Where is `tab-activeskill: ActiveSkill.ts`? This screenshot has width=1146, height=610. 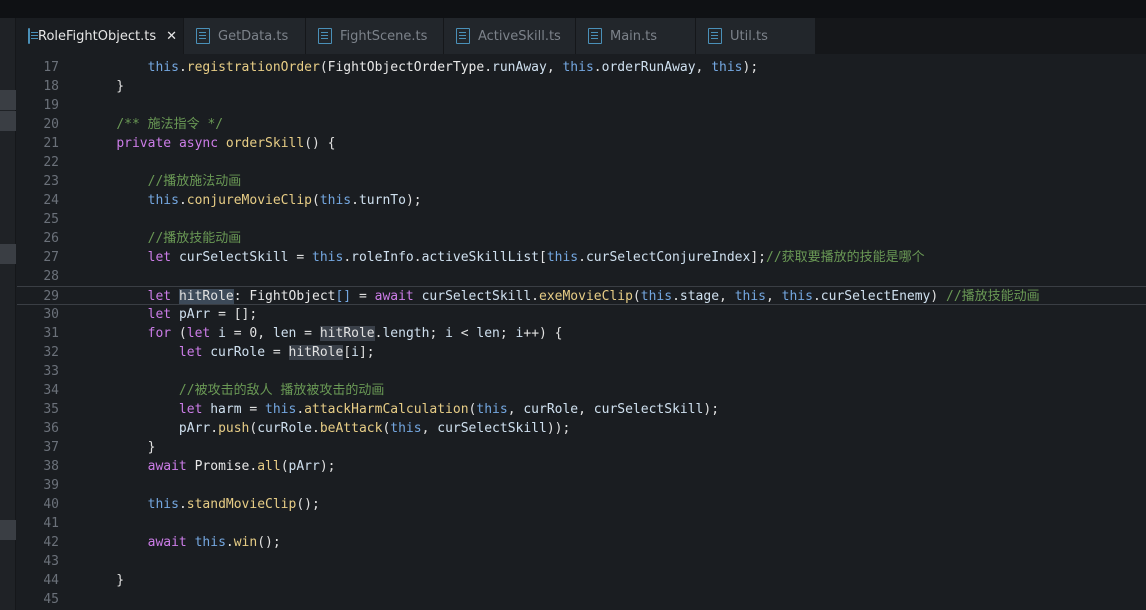
tab-activeskill: ActiveSkill.ts is located at coordinates (510, 36).